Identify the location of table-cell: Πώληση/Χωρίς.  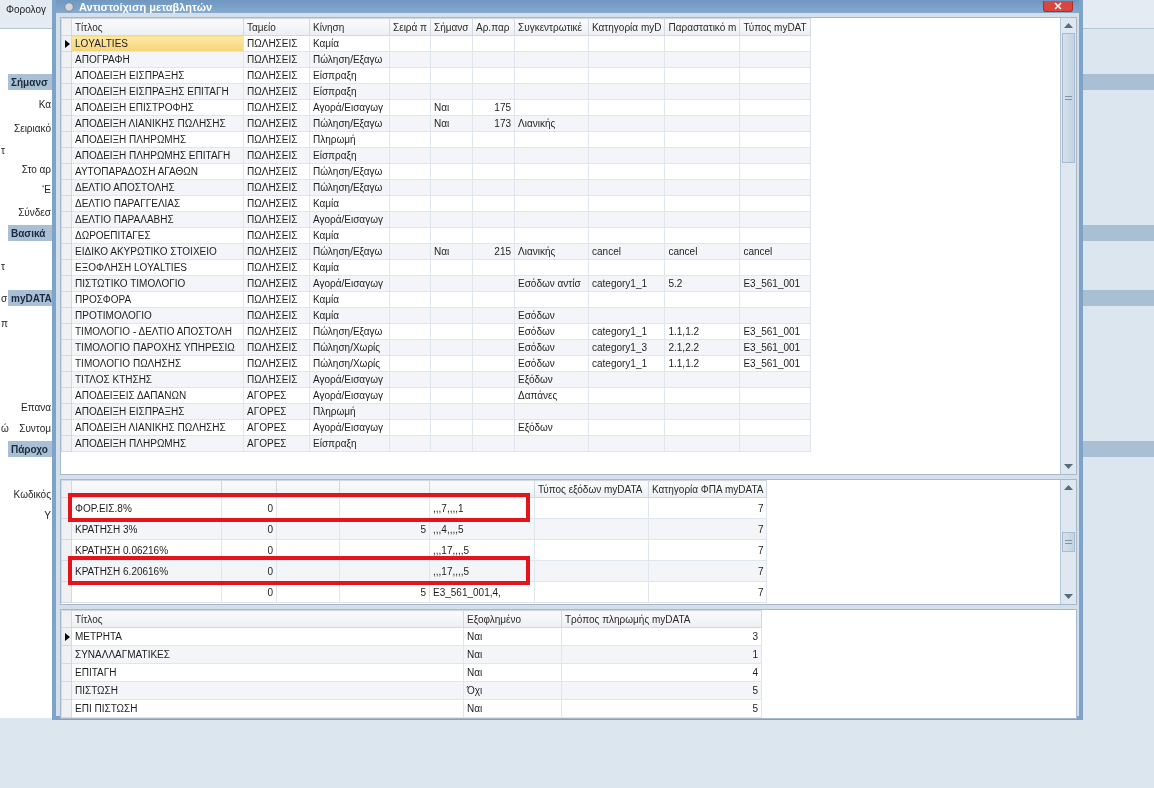
(349, 363).